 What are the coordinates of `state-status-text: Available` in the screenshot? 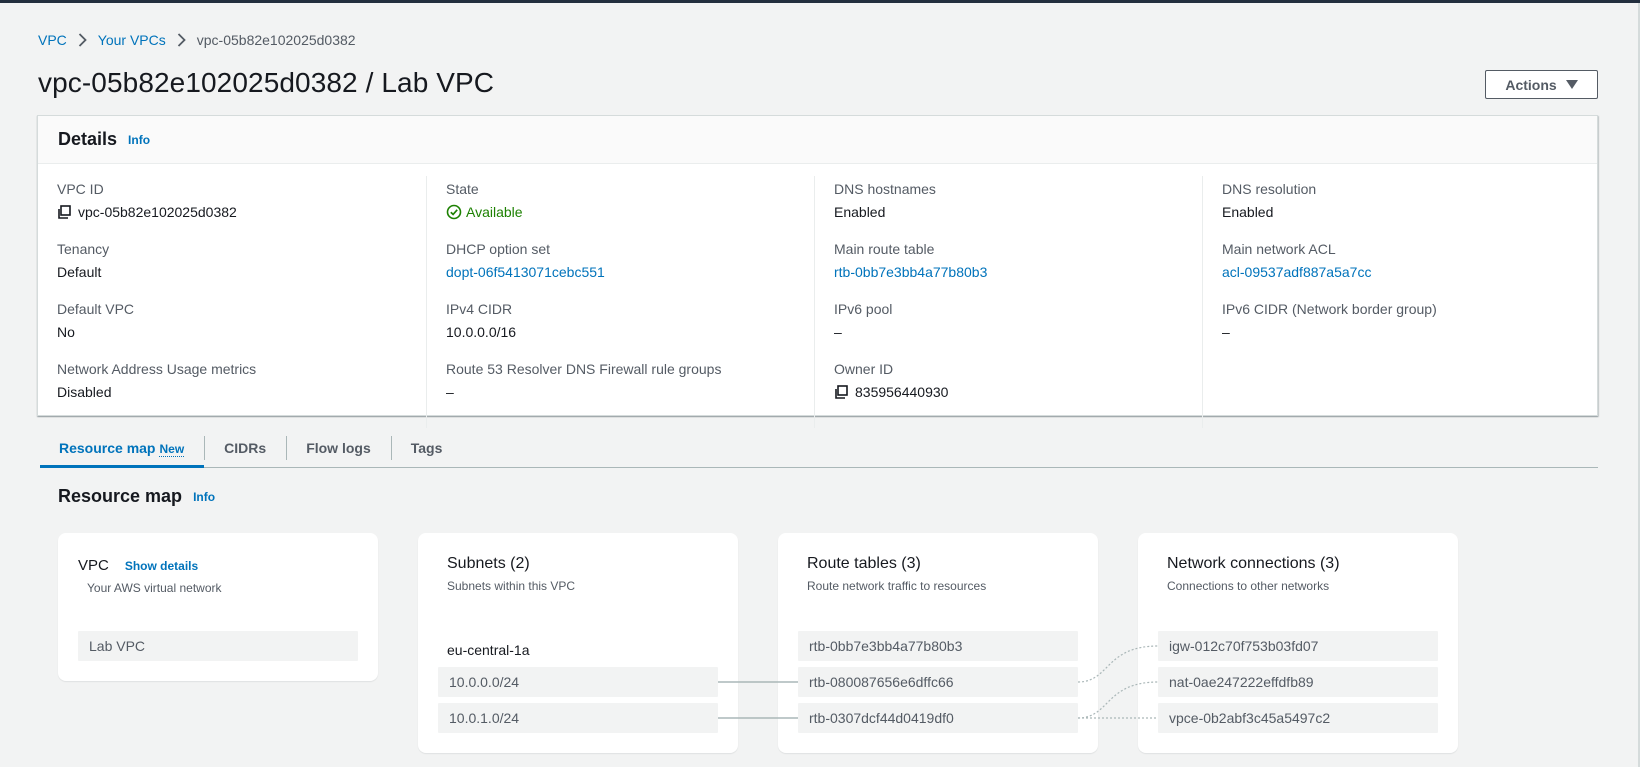 It's located at (494, 212).